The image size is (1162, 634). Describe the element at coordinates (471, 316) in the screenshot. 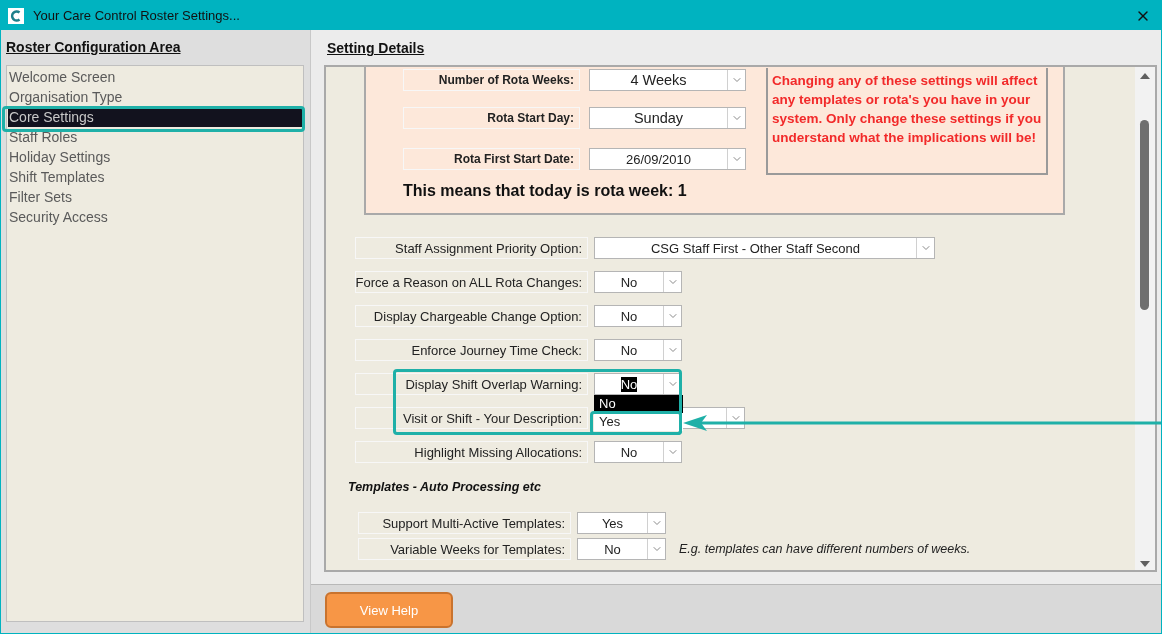

I see `setting-label: Display Chargeable Change Option:` at that location.